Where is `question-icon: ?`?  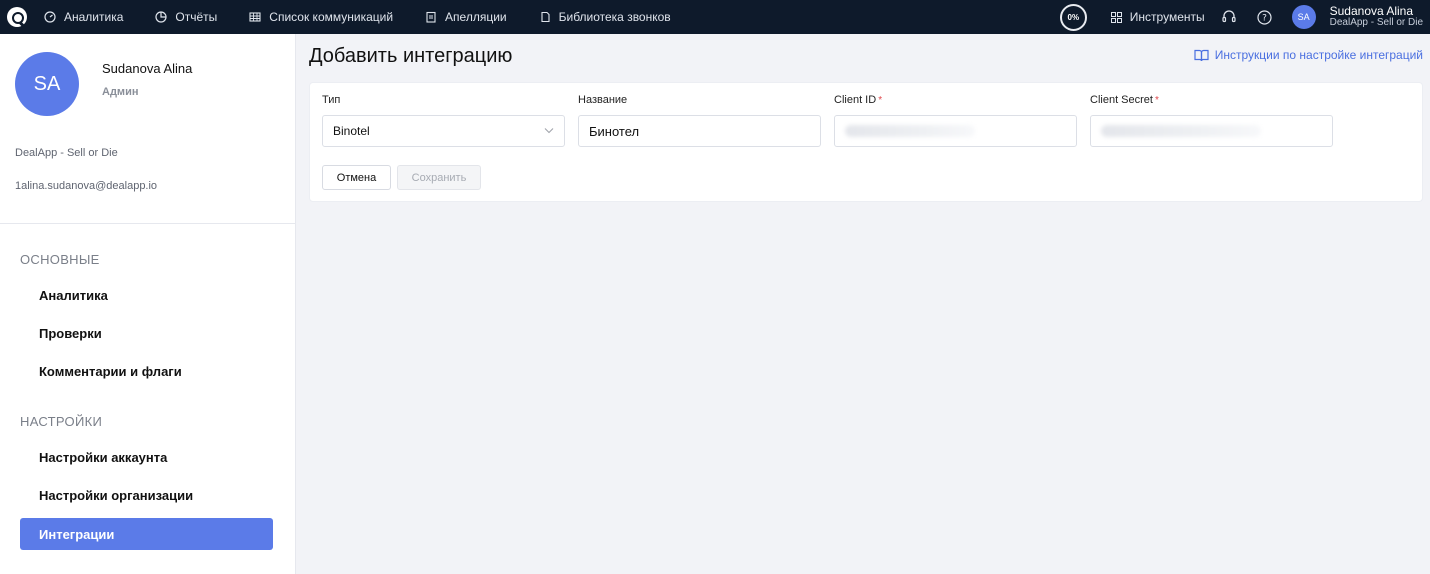 question-icon: ? is located at coordinates (1264, 17).